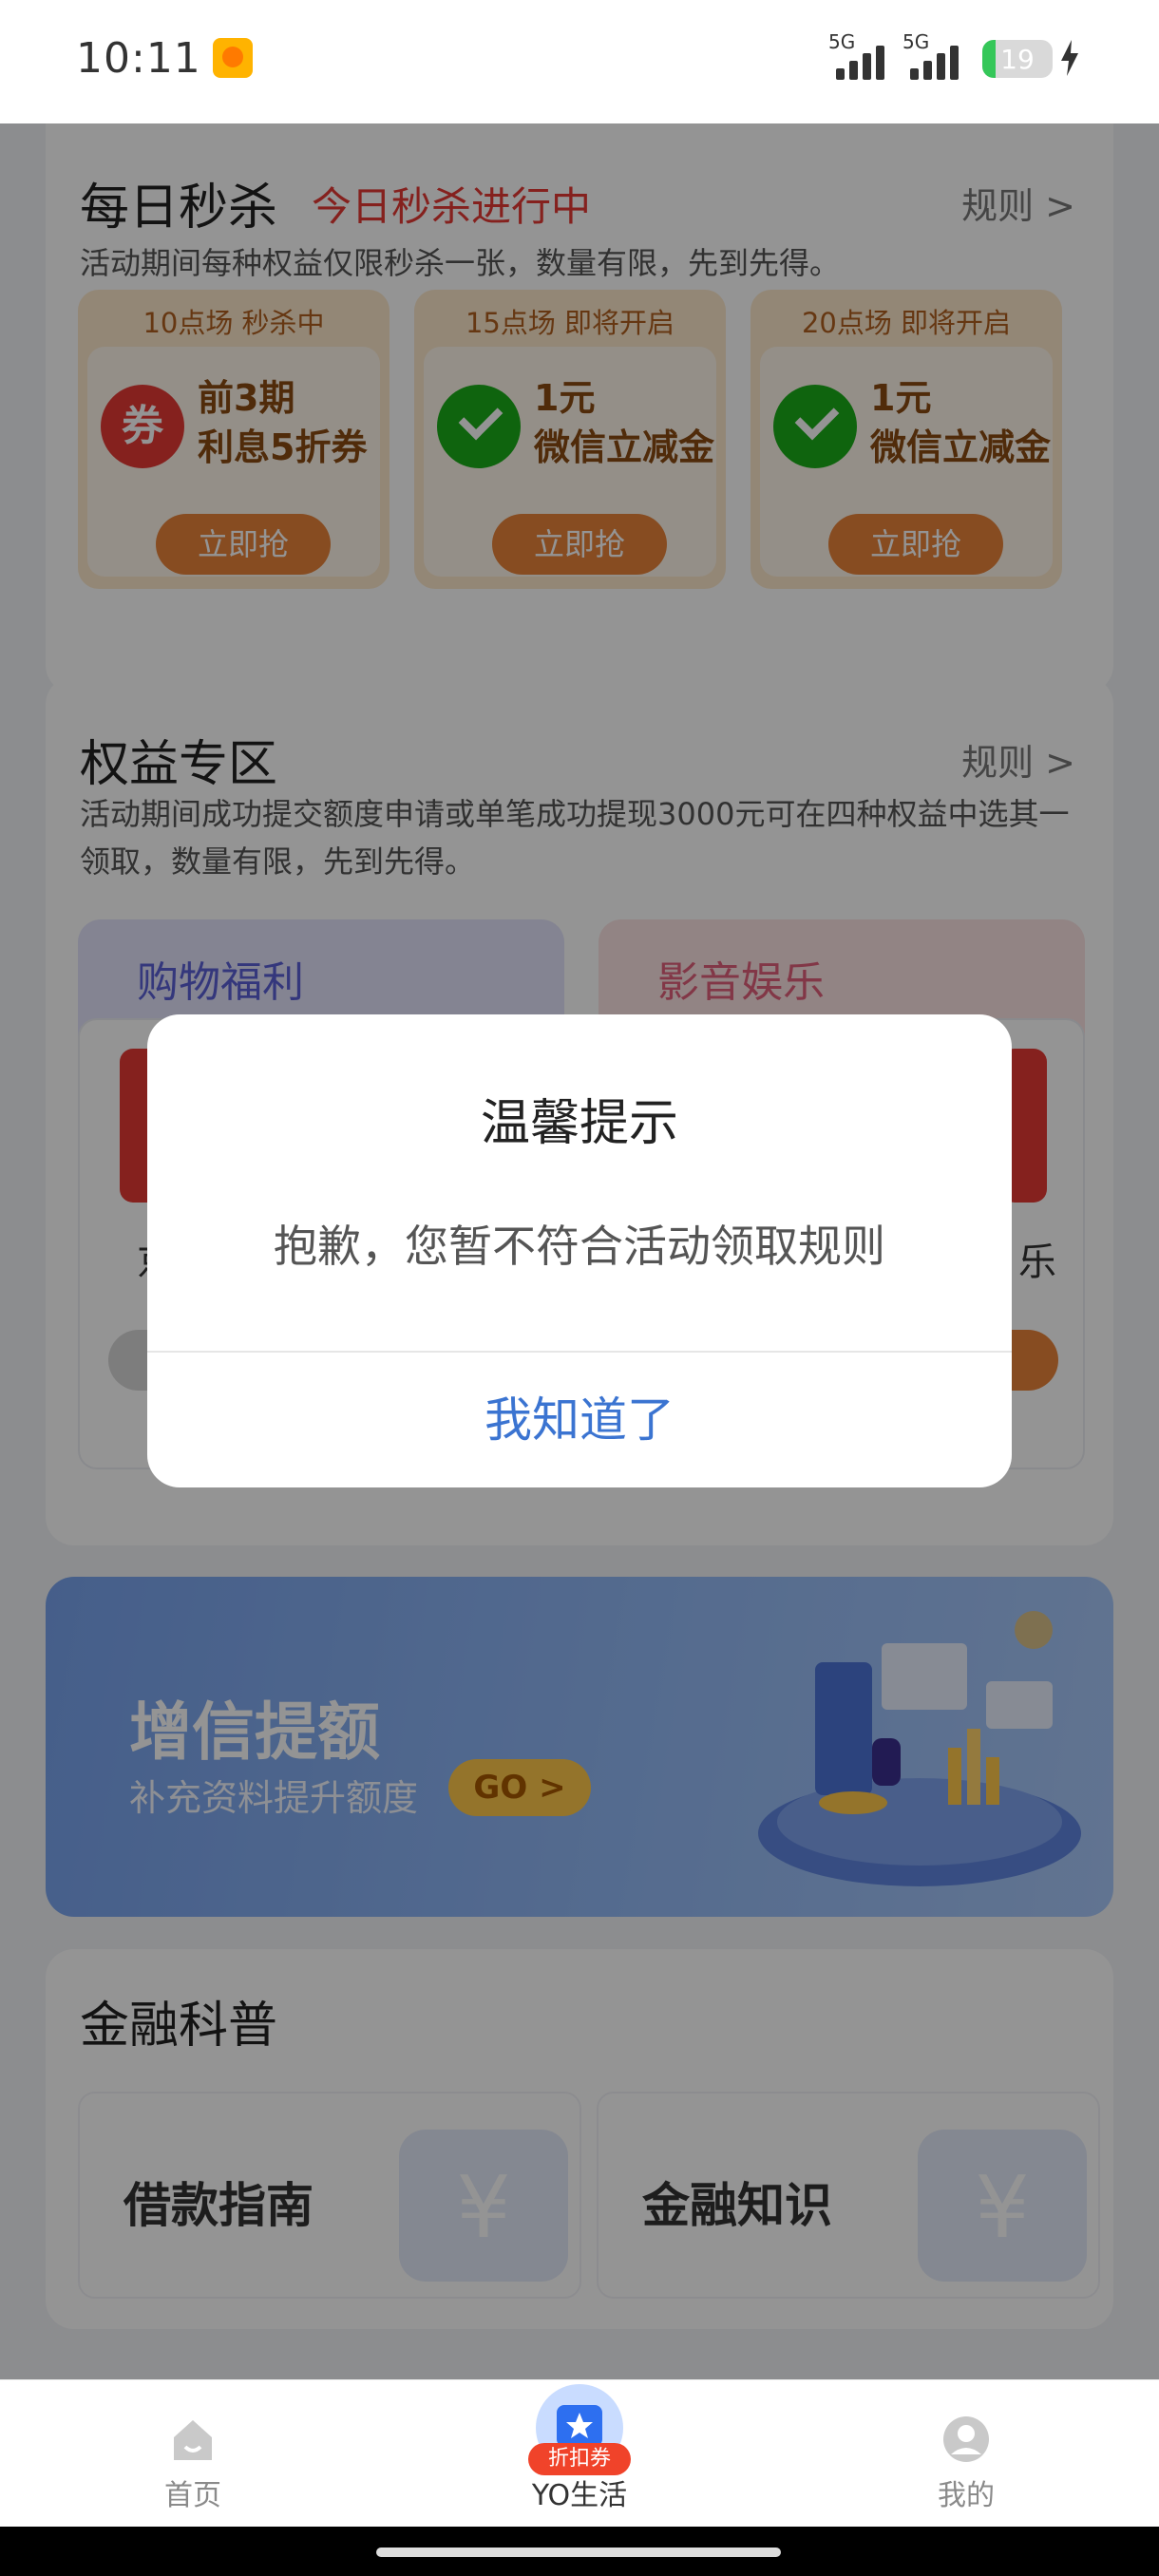 This screenshot has height=2576, width=1159. I want to click on notification-app-icon, so click(233, 58).